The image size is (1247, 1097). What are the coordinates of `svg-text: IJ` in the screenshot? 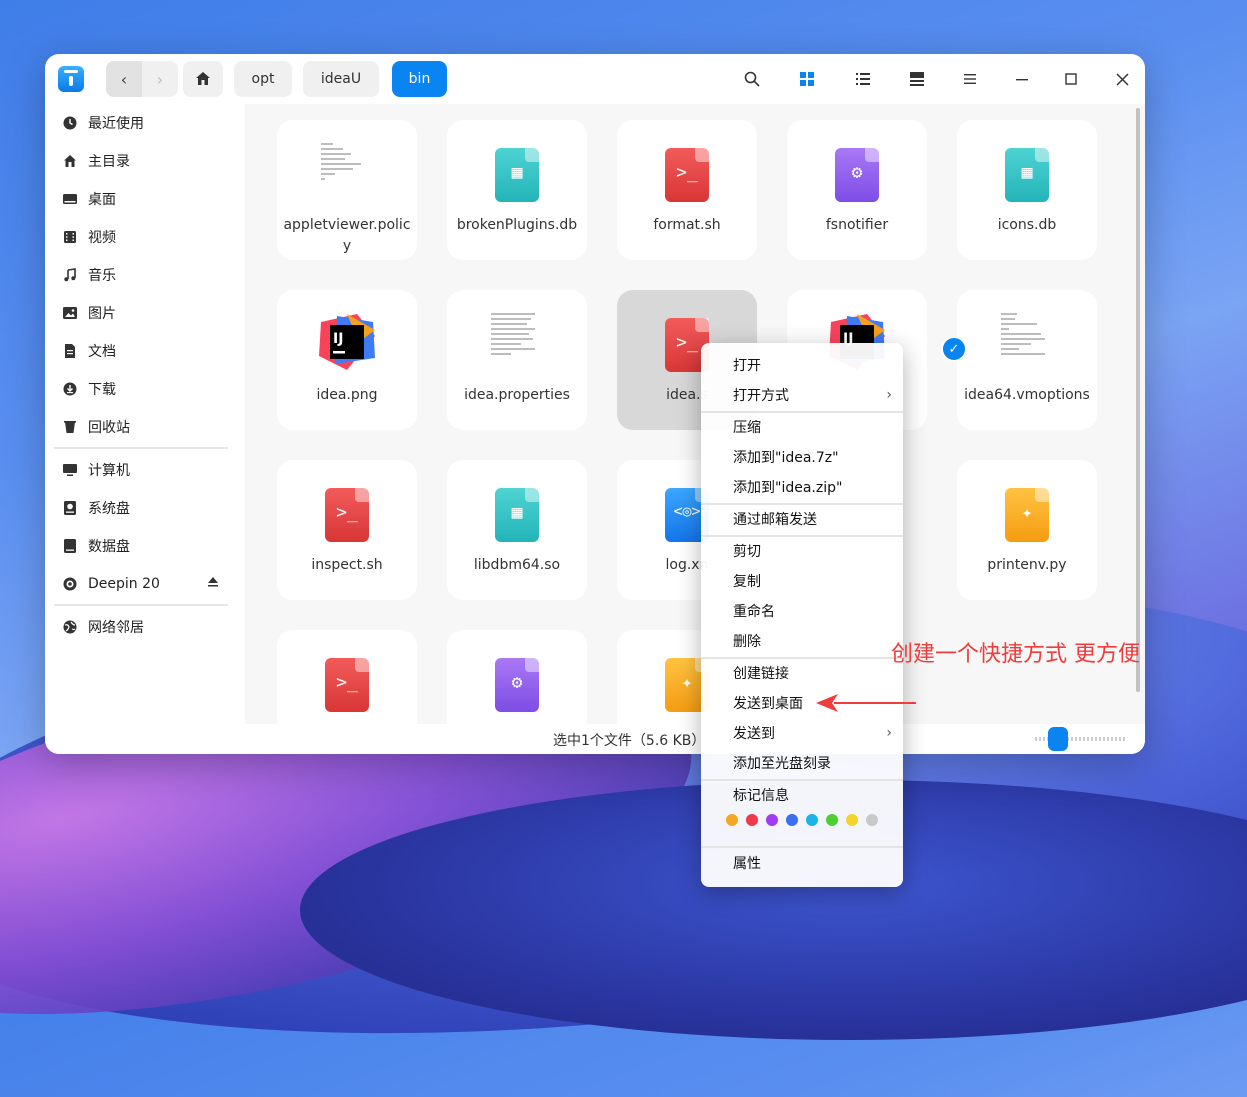 It's located at (338, 339).